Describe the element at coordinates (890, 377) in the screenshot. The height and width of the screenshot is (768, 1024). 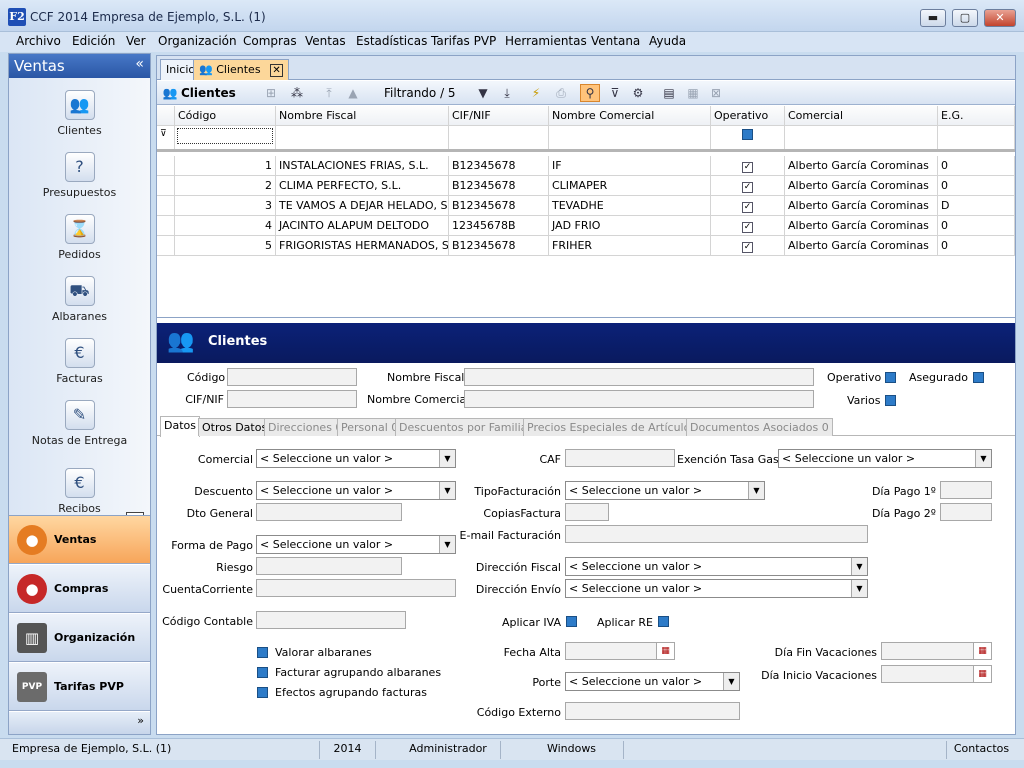
I see `operativo-checkbox` at that location.